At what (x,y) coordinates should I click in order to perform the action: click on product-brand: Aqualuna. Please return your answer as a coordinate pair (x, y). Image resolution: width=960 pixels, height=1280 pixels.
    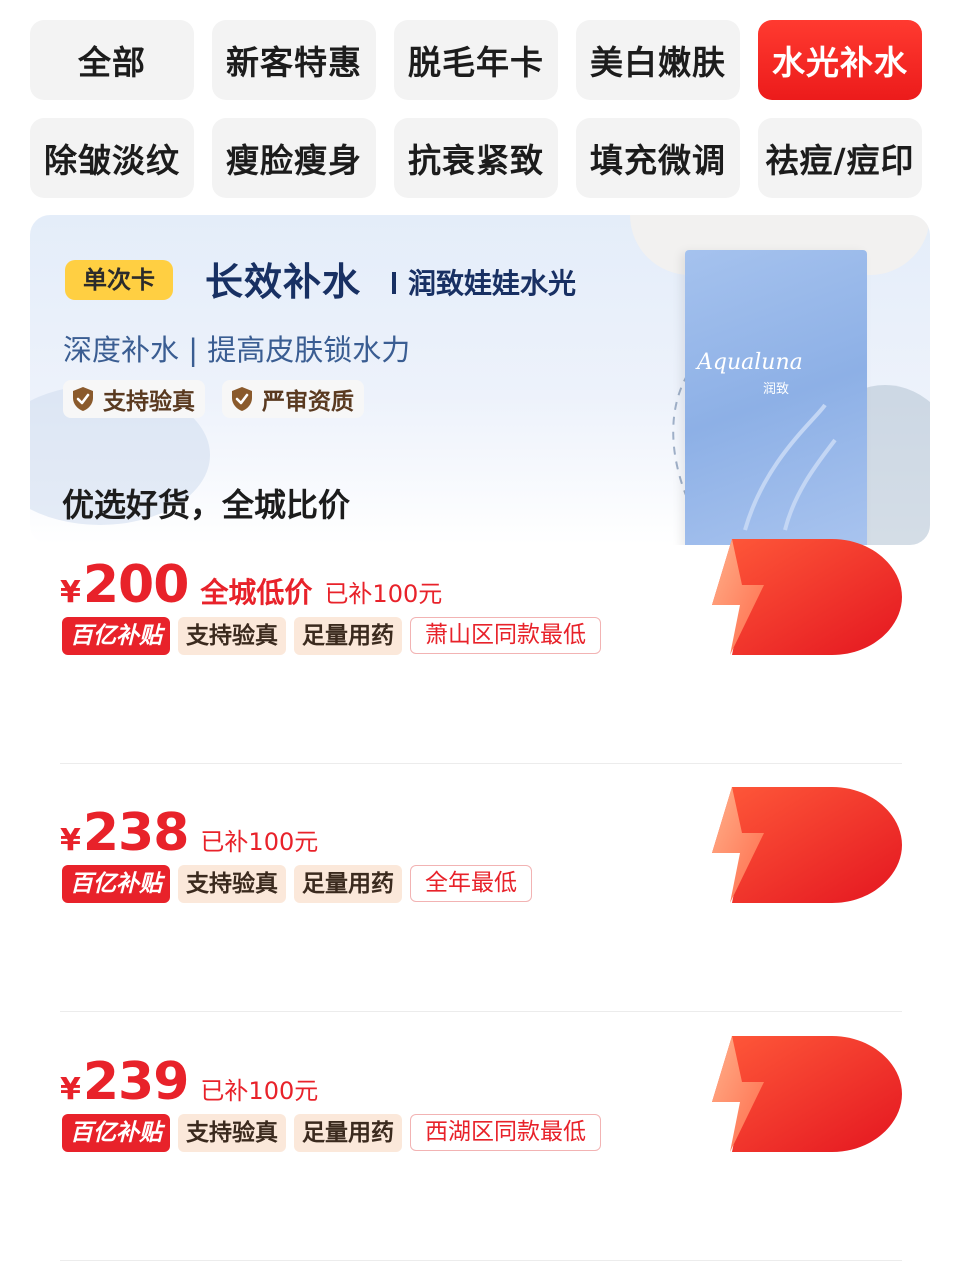
    Looking at the image, I should click on (750, 362).